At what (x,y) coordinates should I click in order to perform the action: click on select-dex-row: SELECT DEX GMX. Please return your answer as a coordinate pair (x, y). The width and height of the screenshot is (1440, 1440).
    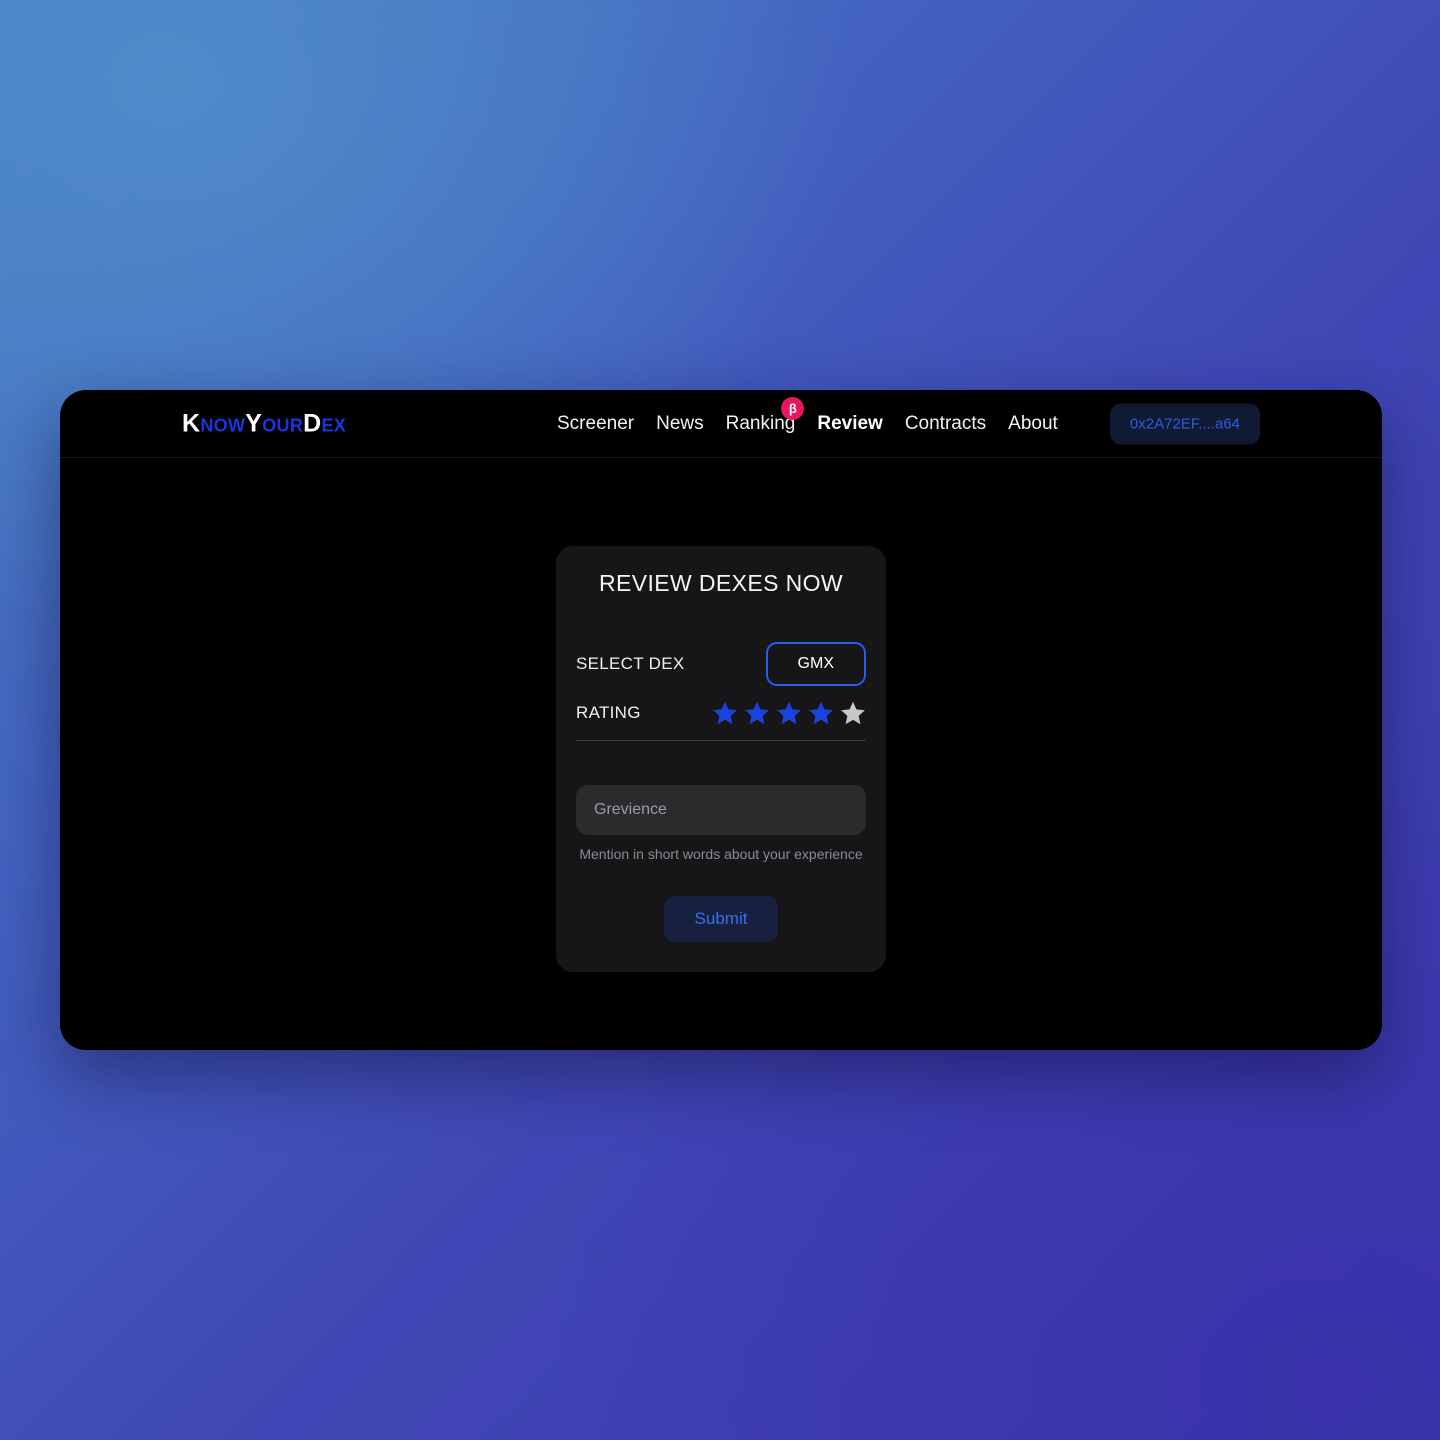
    Looking at the image, I should click on (721, 664).